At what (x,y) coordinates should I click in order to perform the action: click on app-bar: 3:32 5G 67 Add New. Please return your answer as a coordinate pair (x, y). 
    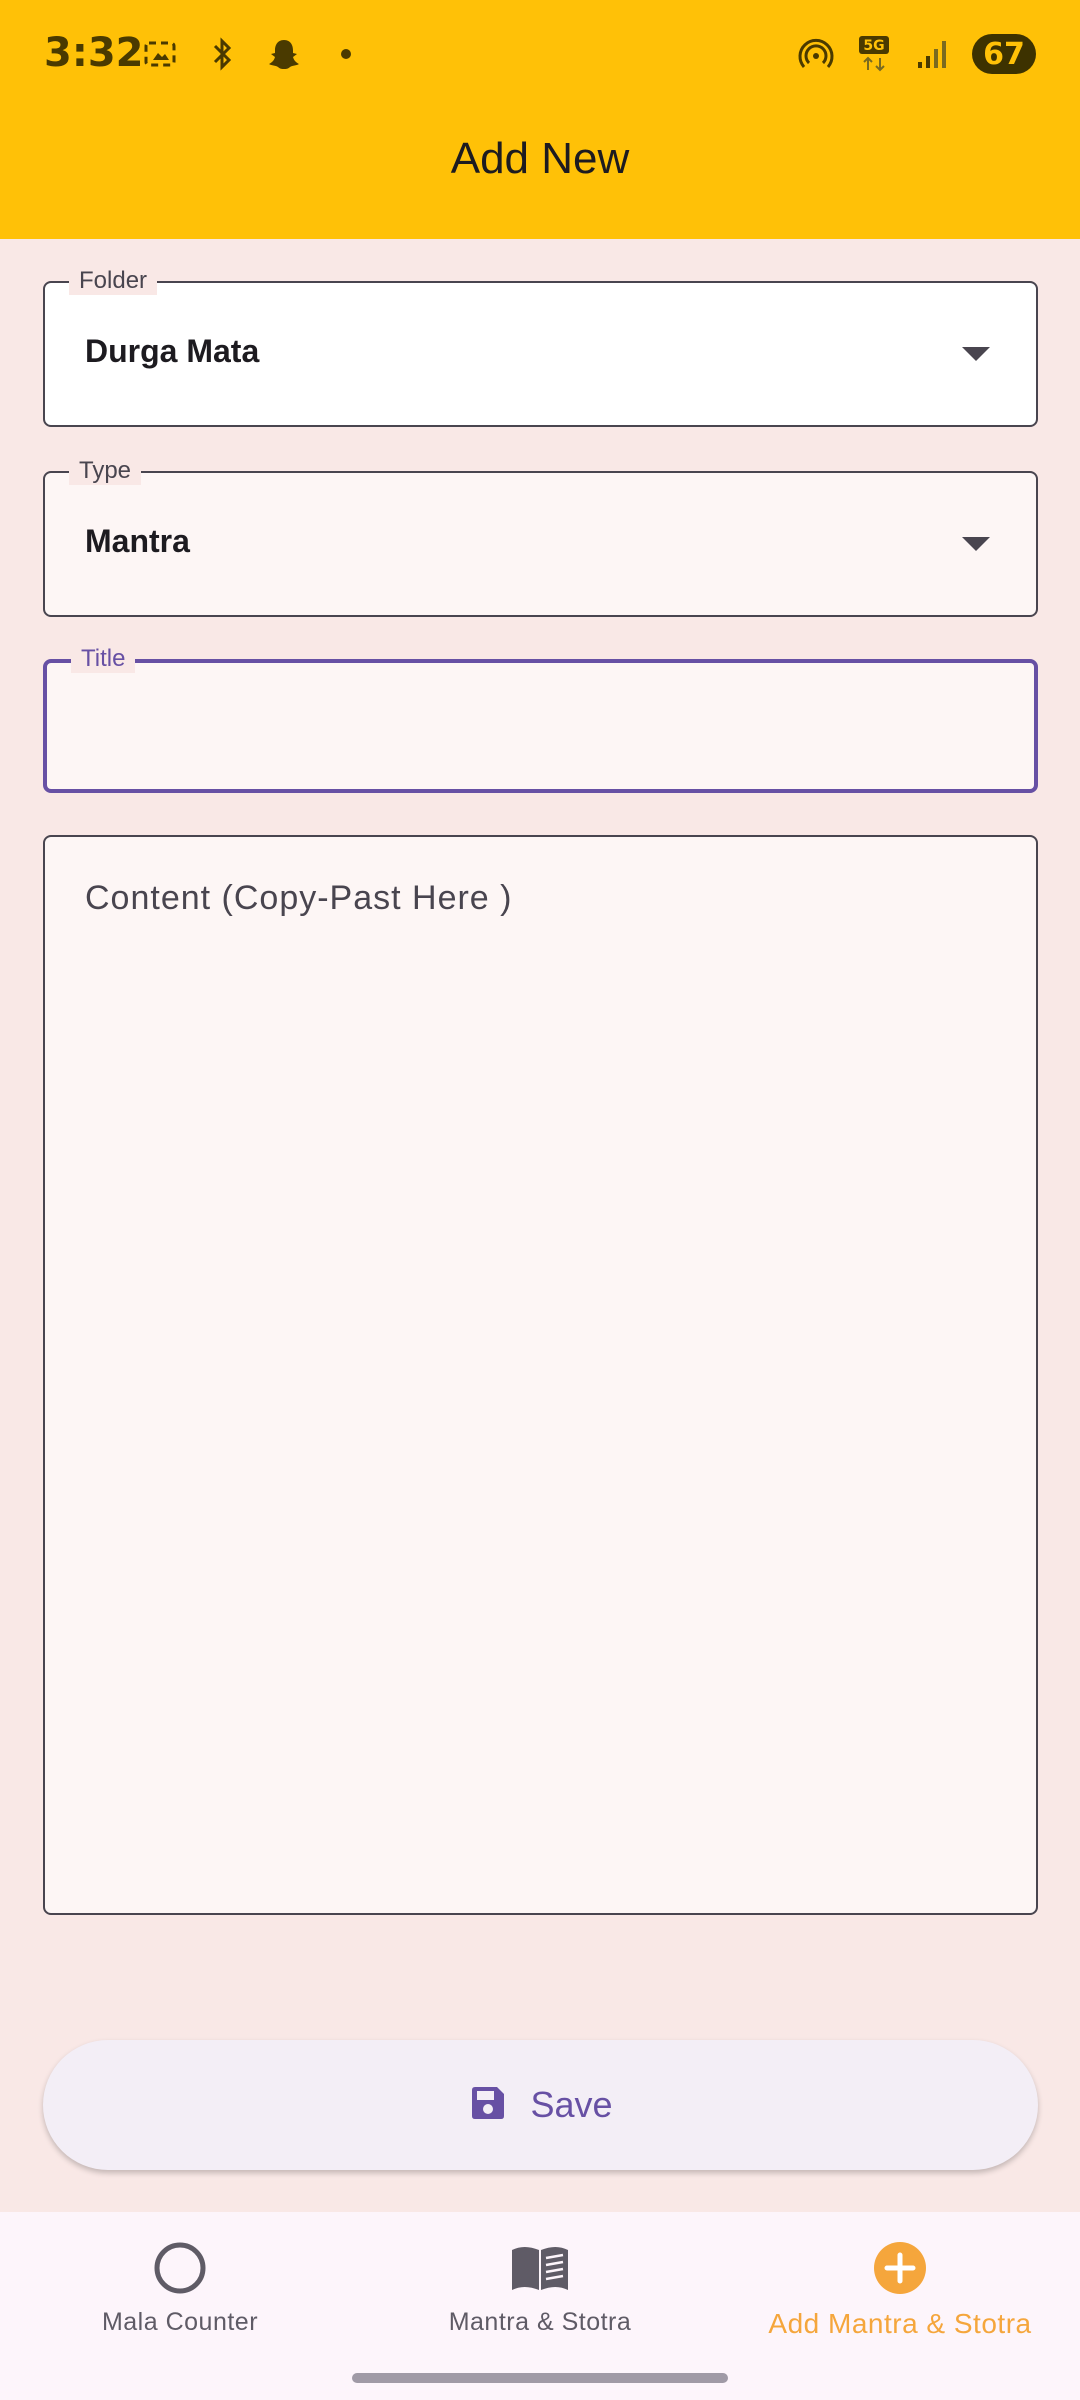
    Looking at the image, I should click on (540, 119).